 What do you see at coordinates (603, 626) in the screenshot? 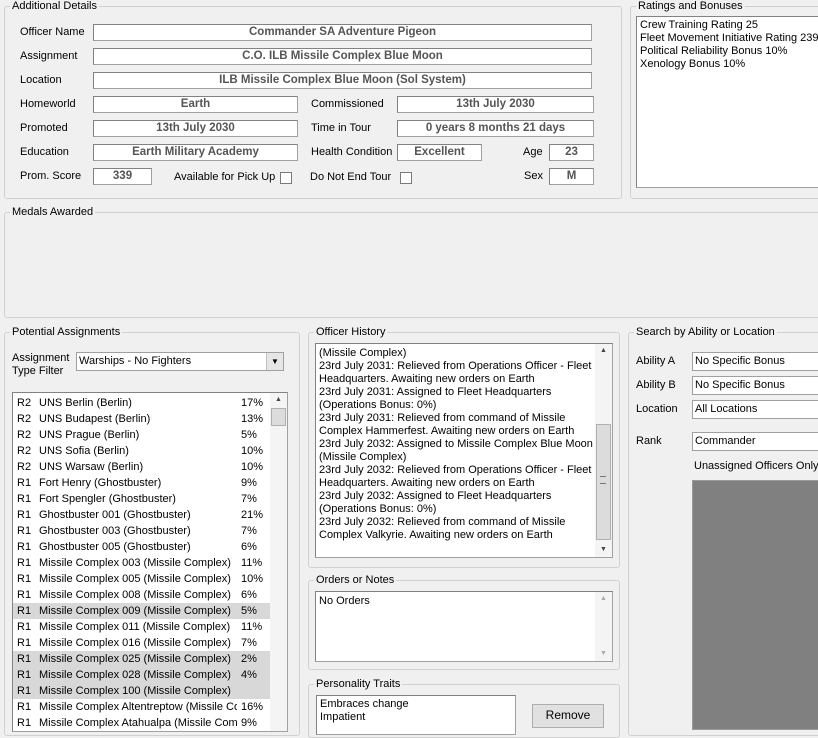
I see `orders-notes-scrollbar: ▲ ▼` at bounding box center [603, 626].